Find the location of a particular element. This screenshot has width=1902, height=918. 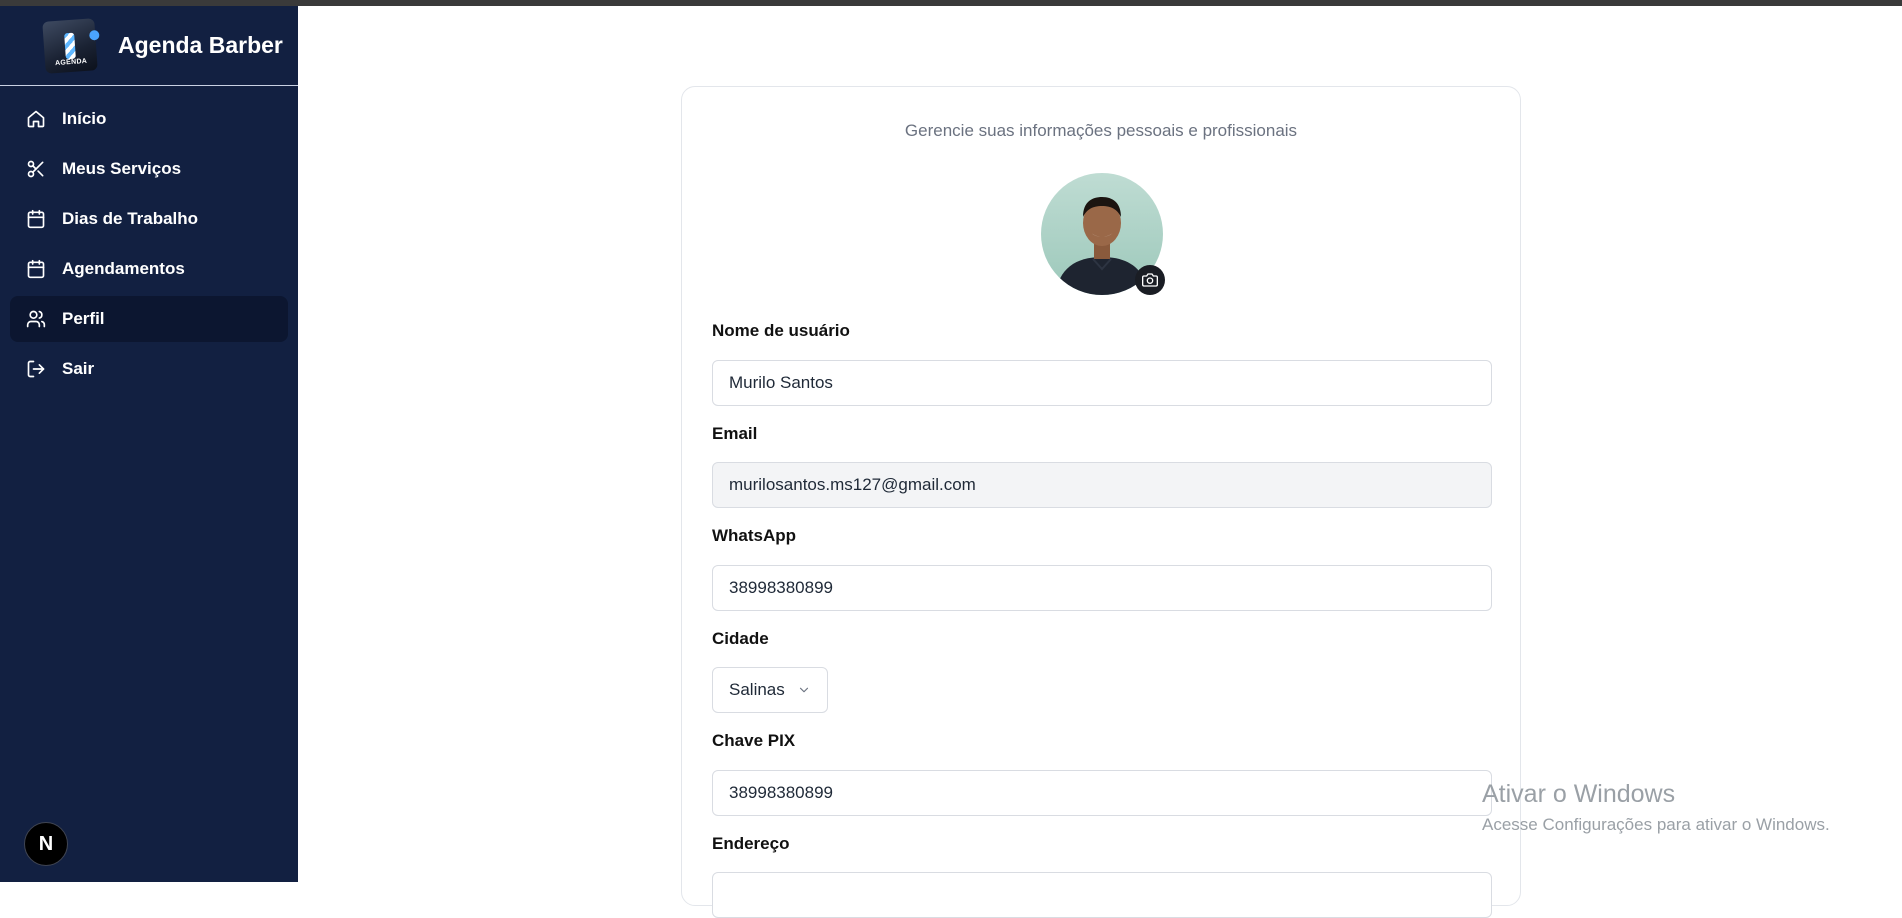

city-select: Salinas is located at coordinates (770, 690).